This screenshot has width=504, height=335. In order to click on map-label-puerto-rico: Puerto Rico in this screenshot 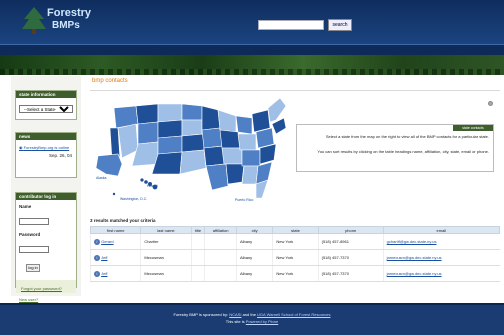, I will do `click(244, 200)`.